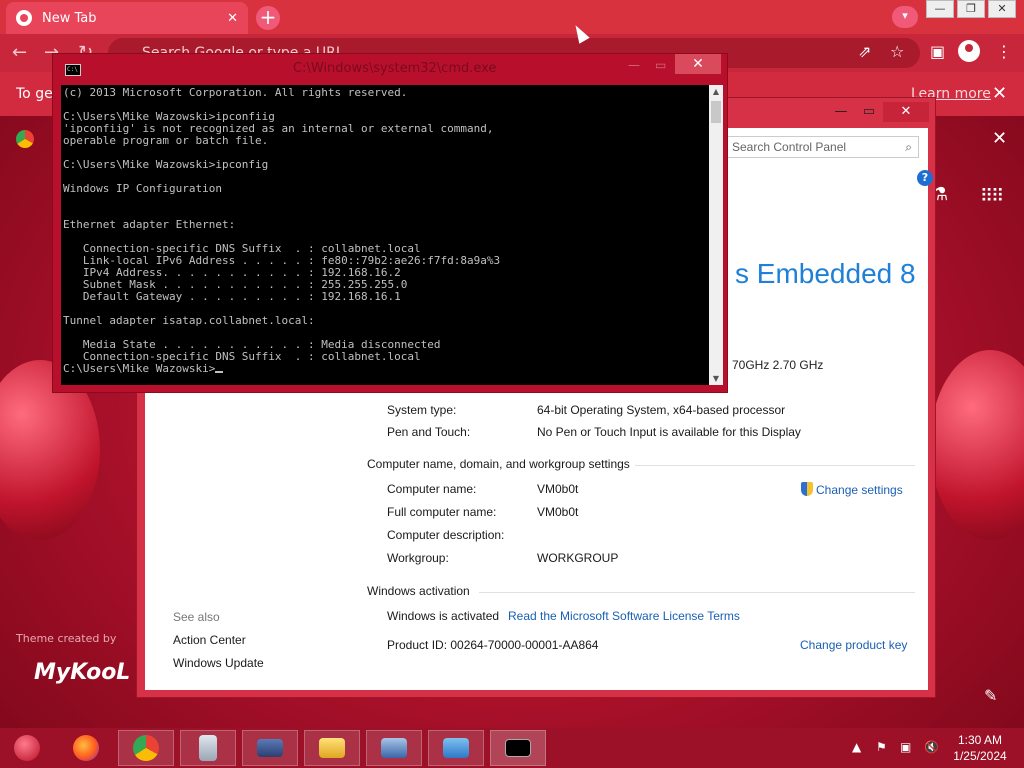  I want to click on brand-text: MyKooL, so click(82, 672).